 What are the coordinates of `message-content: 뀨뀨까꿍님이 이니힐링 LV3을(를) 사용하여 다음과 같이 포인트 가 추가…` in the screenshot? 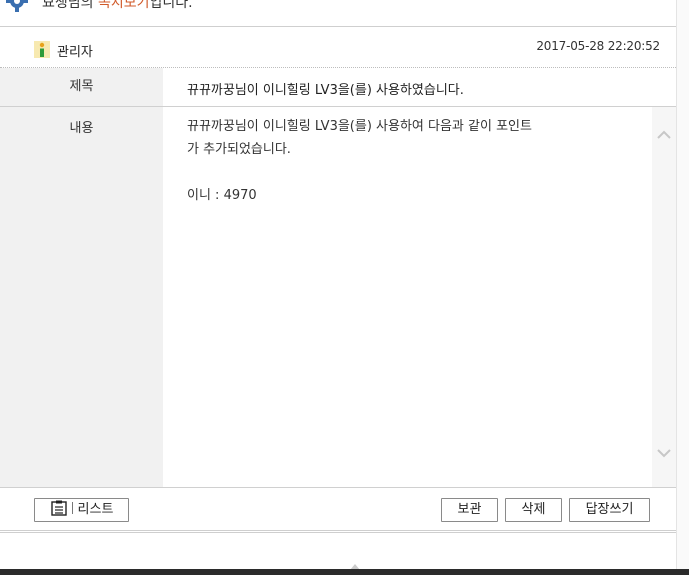 It's located at (412, 161).